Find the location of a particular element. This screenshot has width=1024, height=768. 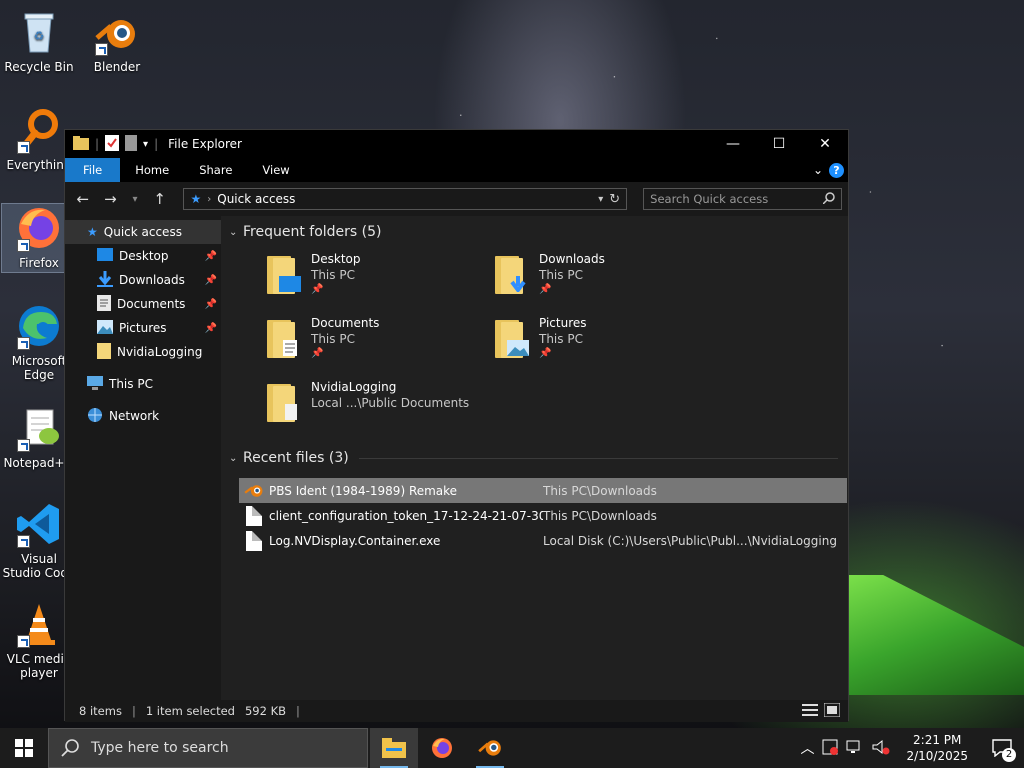

taskbar-file-explorer is located at coordinates (394, 748).